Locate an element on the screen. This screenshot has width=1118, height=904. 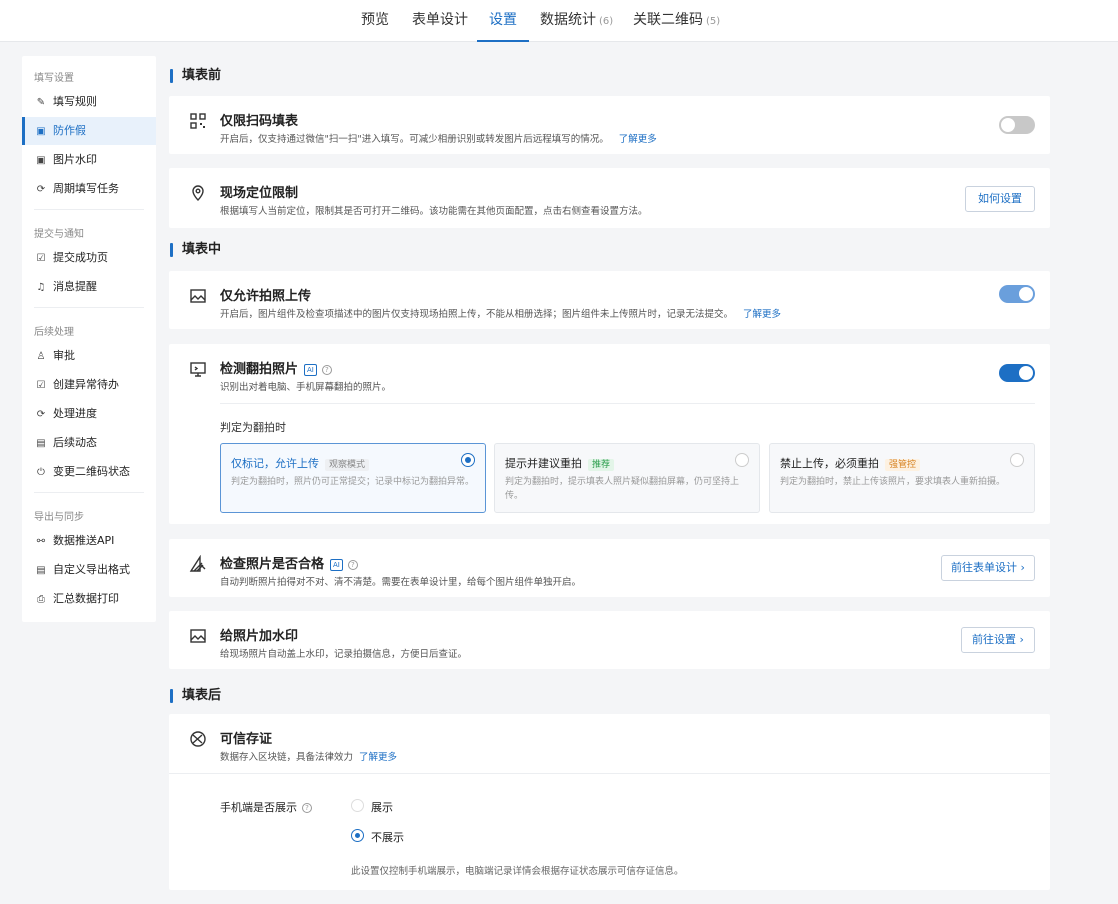
how-to-setup-button: 如何设置 is located at coordinates (1000, 199).